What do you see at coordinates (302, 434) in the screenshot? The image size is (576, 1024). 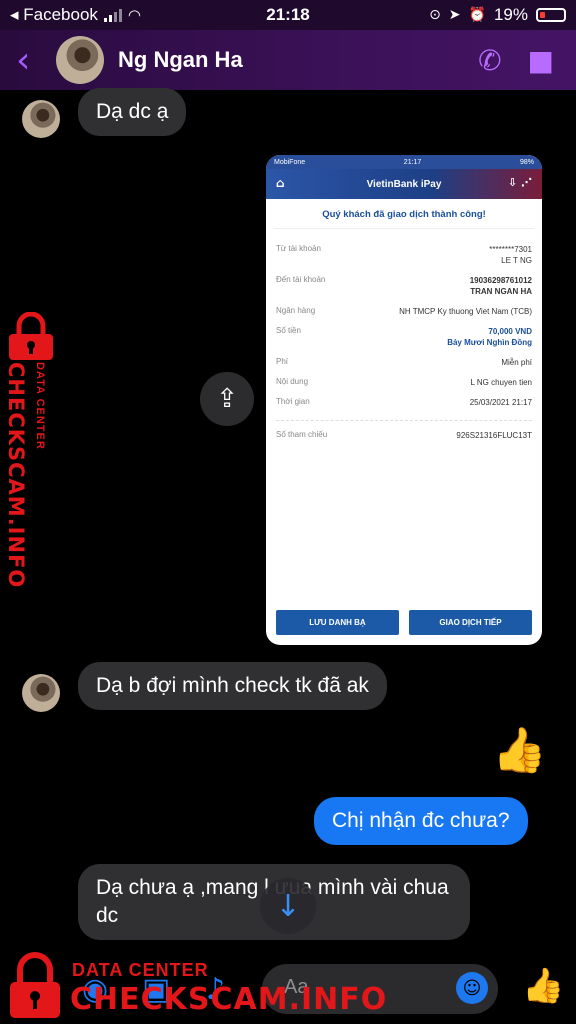 I see `receipt-reference-label: Số tham chiếu` at bounding box center [302, 434].